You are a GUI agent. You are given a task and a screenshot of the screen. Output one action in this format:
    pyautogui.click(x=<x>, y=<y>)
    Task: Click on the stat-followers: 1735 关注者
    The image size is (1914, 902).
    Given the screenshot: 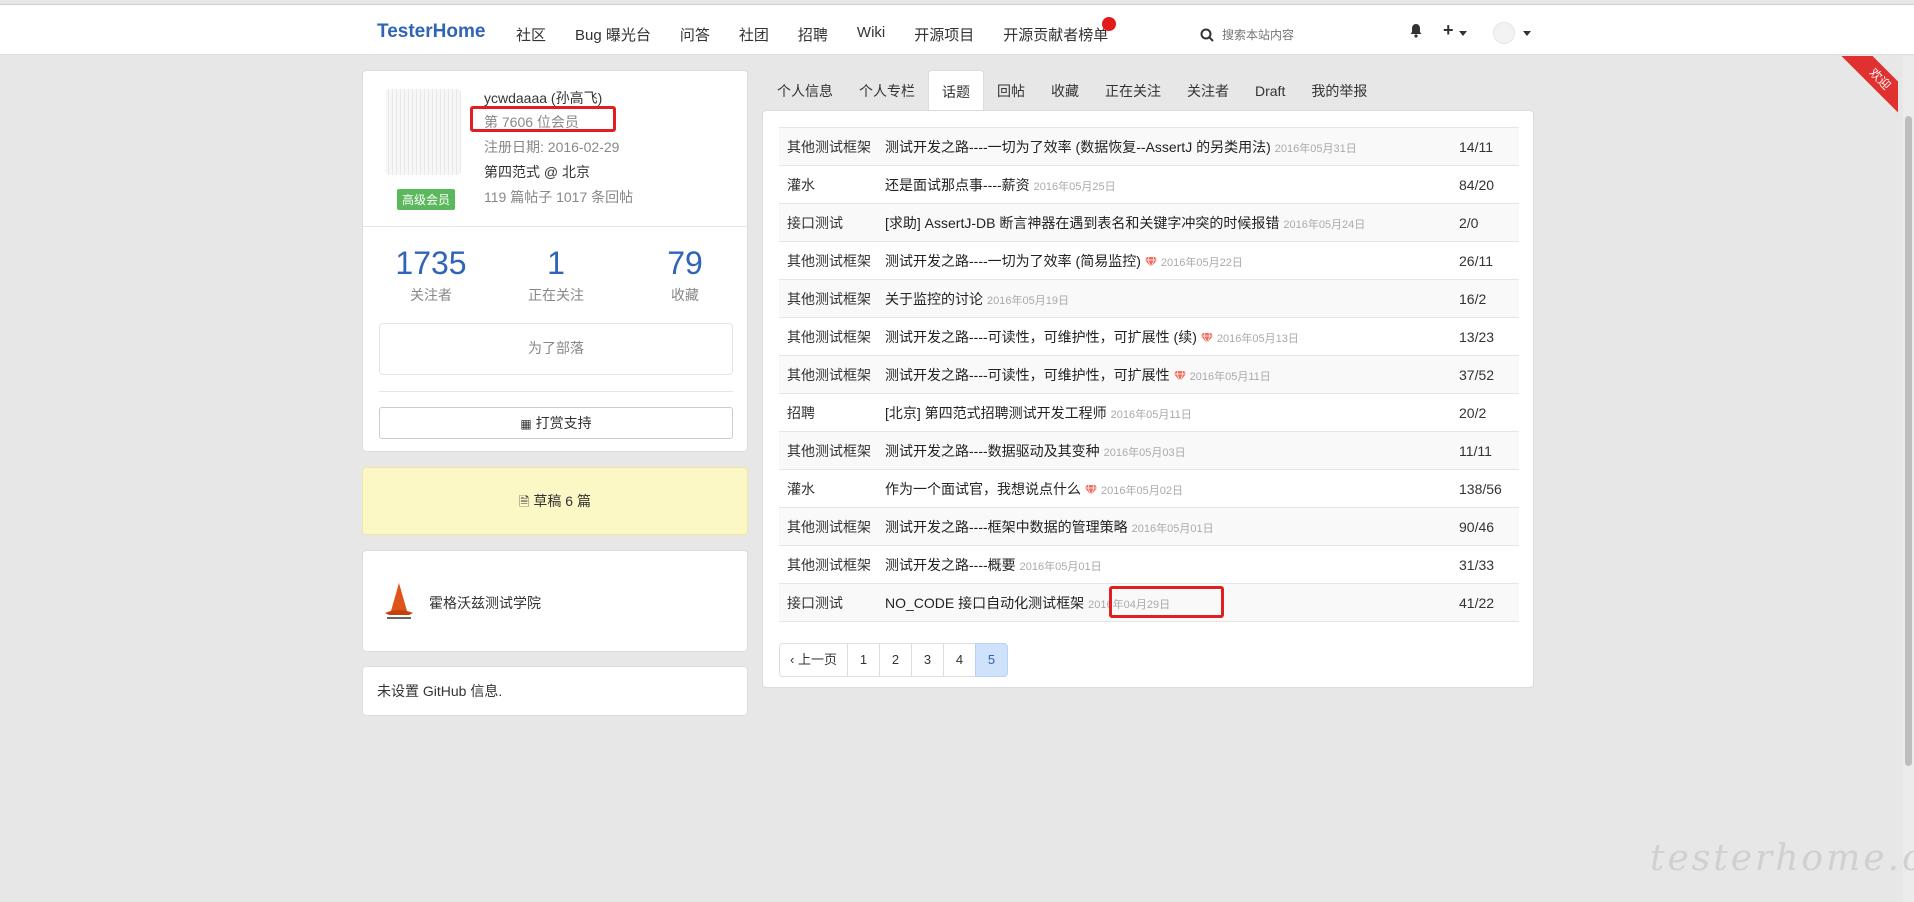 What is the action you would take?
    pyautogui.click(x=431, y=275)
    